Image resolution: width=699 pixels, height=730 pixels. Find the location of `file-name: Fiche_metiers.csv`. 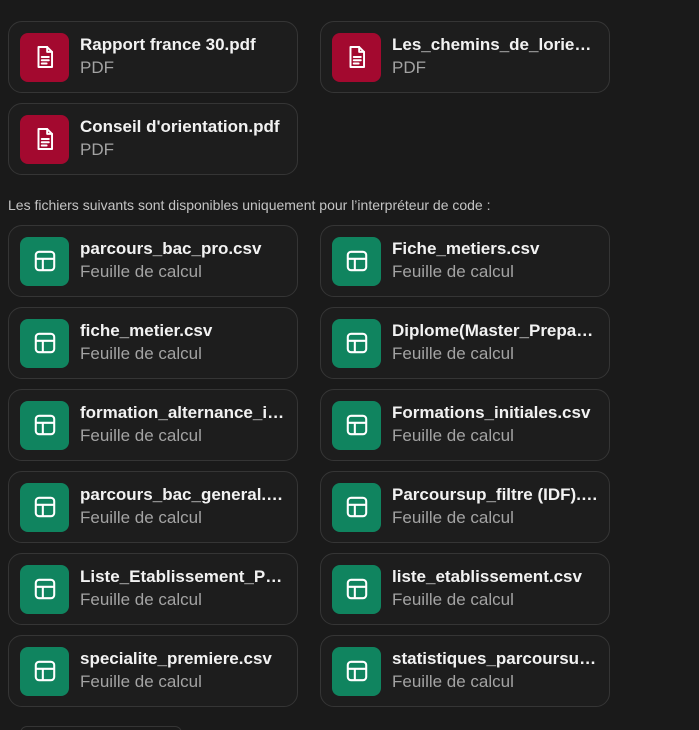

file-name: Fiche_metiers.csv is located at coordinates (466, 248).